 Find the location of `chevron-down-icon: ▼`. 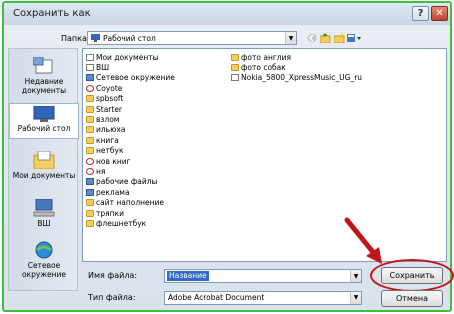

chevron-down-icon: ▼ is located at coordinates (290, 38).